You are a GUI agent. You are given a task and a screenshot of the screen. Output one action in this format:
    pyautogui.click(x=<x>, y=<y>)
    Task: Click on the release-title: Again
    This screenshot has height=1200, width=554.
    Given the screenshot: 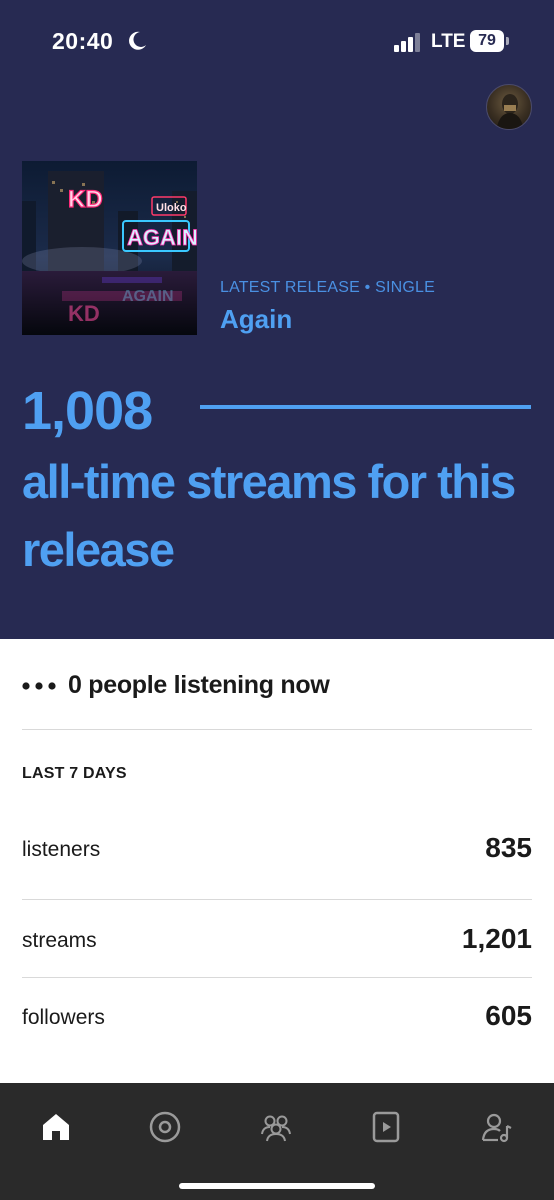 What is the action you would take?
    pyautogui.click(x=256, y=319)
    